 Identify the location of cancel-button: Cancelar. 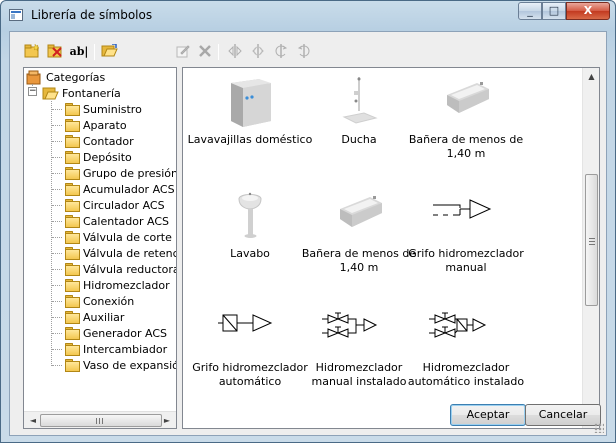
(563, 415).